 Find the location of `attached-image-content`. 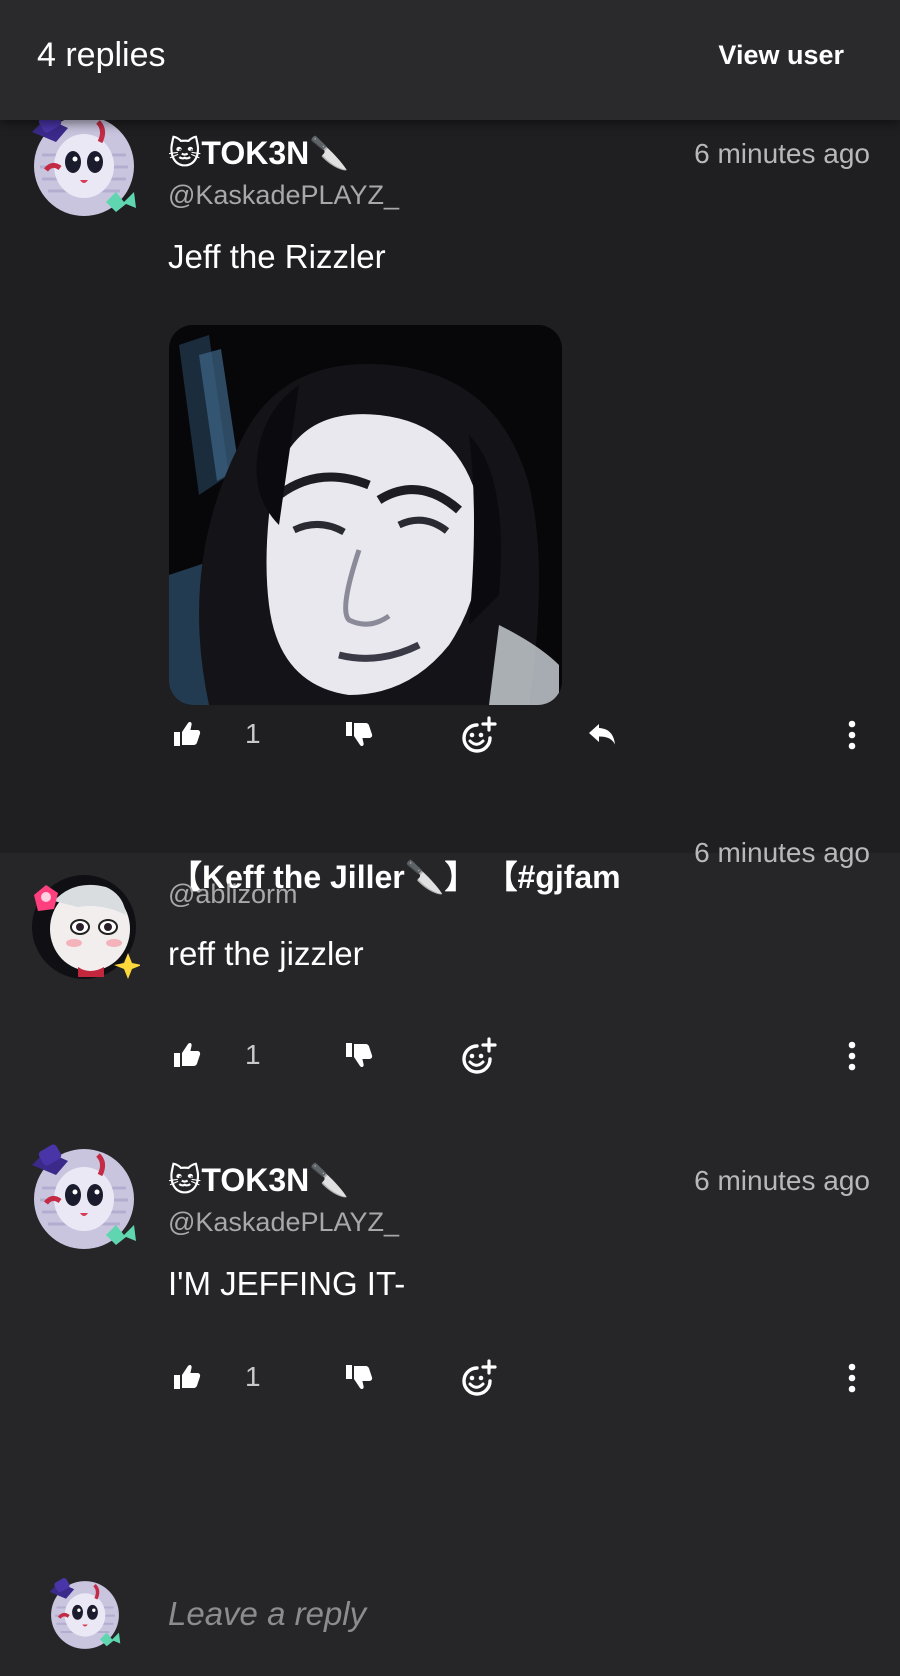

attached-image-content is located at coordinates (365, 515).